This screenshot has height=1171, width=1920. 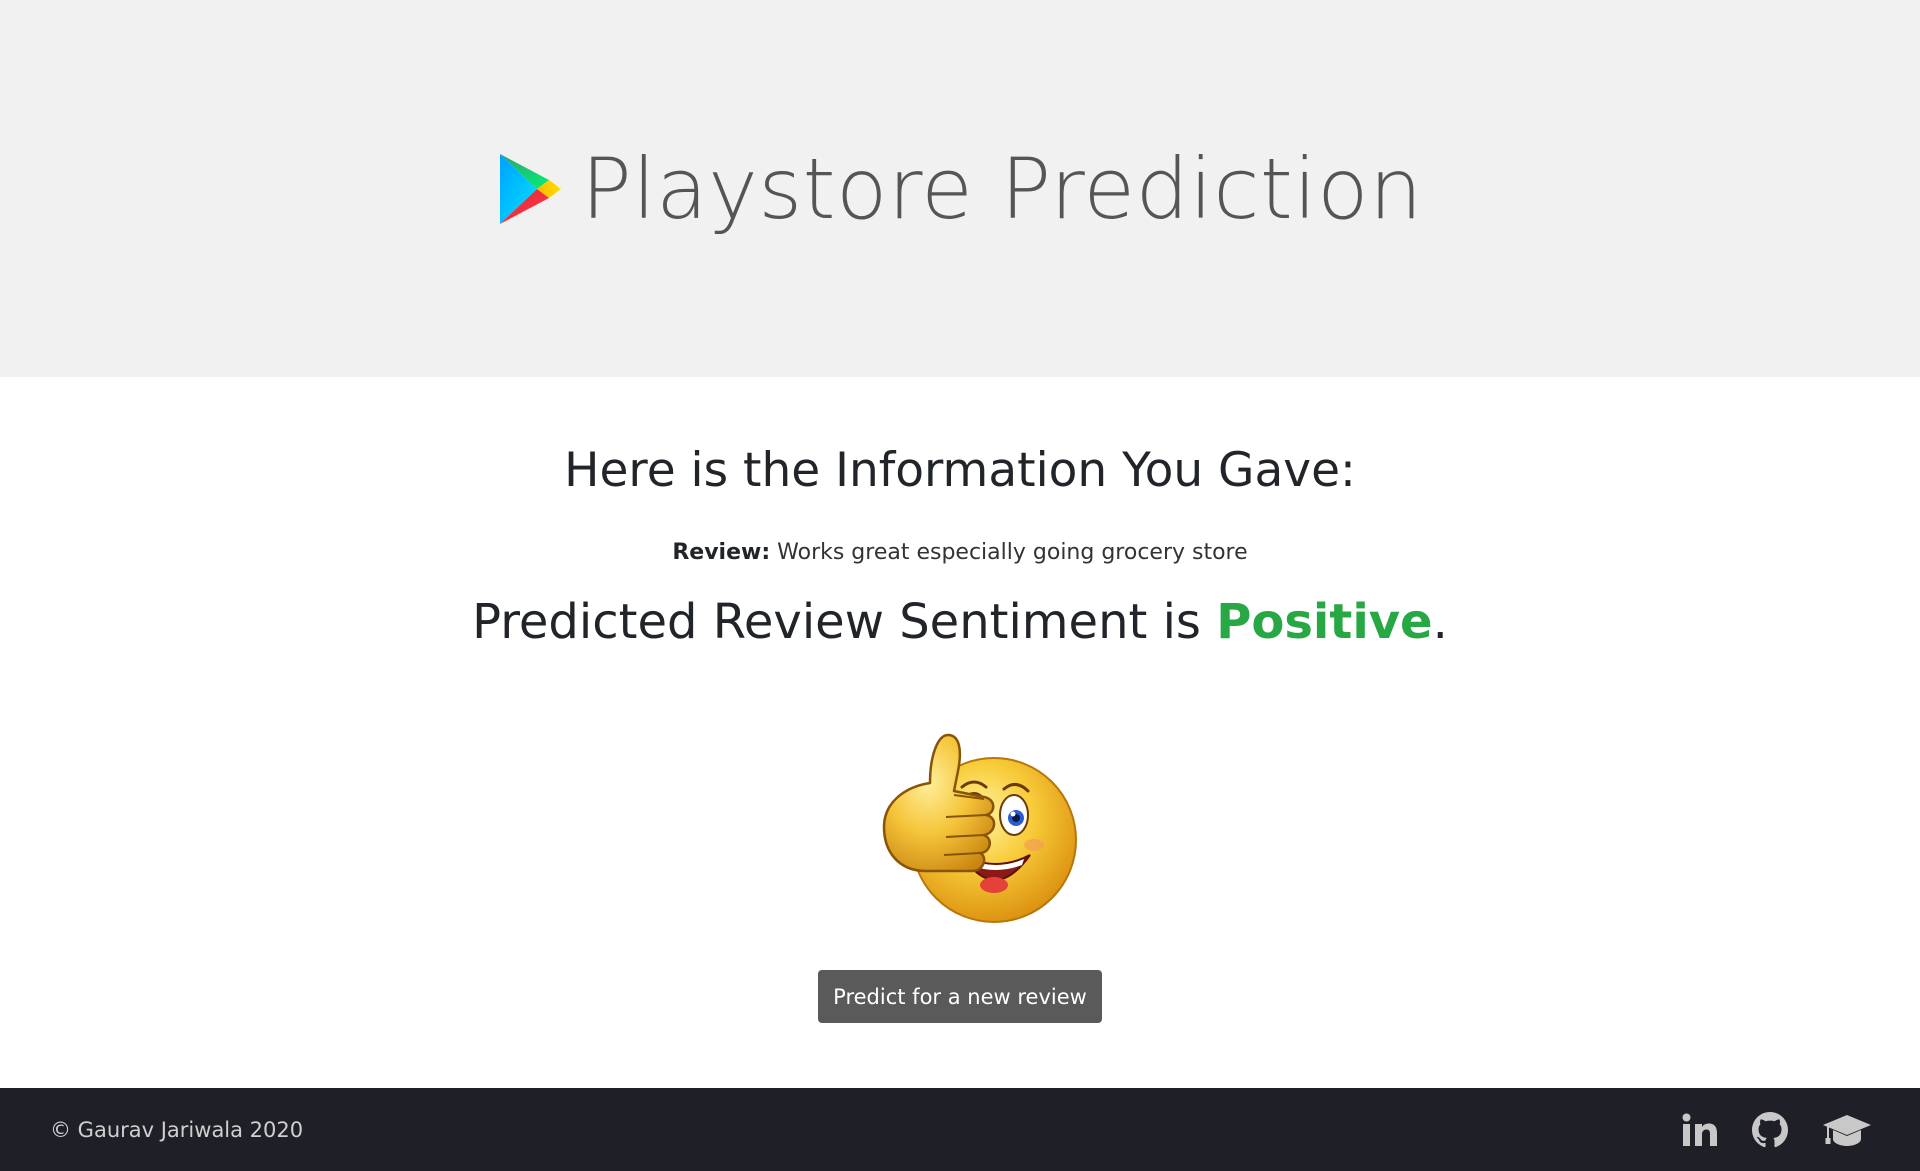 What do you see at coordinates (721, 552) in the screenshot?
I see `review-label: Review:` at bounding box center [721, 552].